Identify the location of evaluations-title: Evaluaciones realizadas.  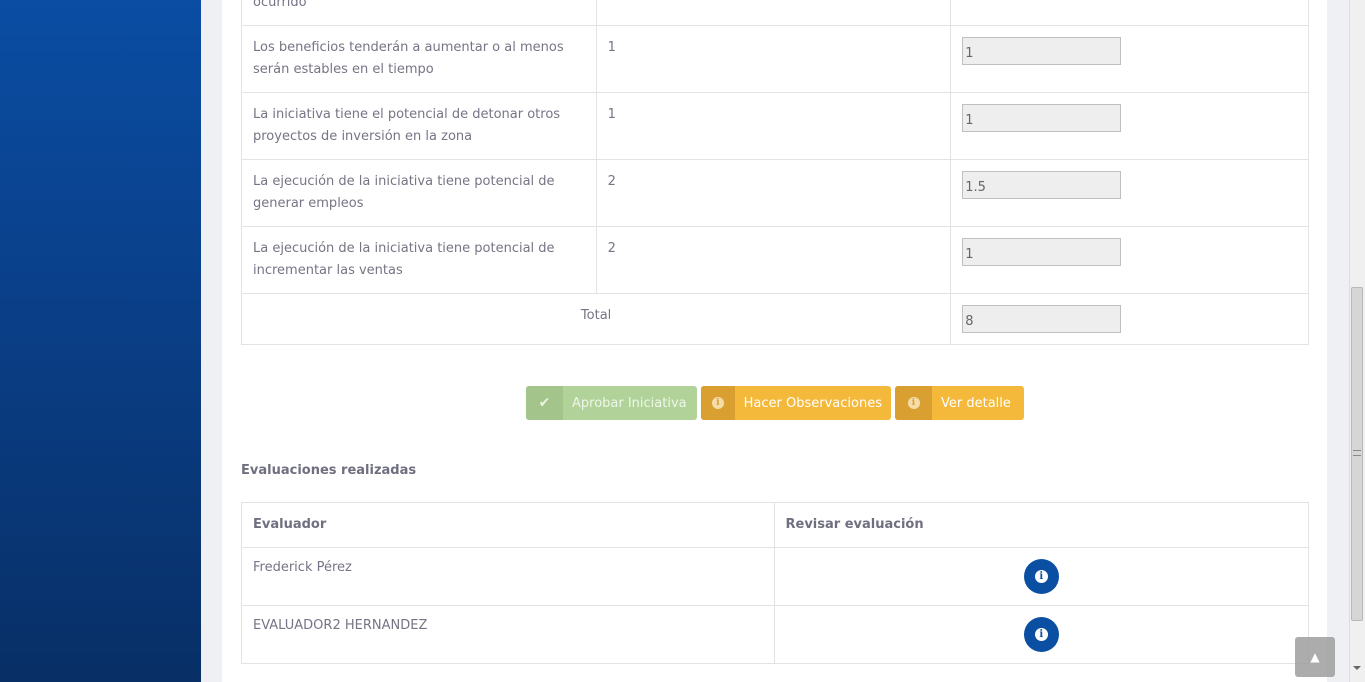
(329, 470).